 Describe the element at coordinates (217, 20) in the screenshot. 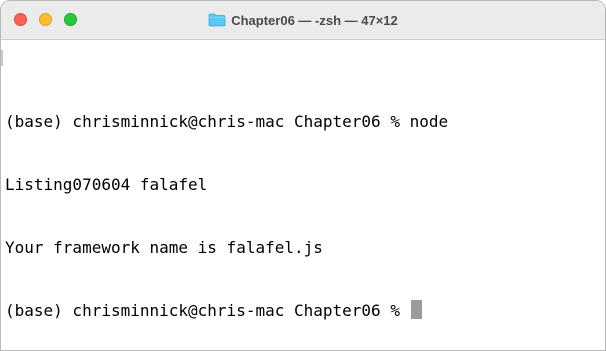

I see `folder-icon` at that location.